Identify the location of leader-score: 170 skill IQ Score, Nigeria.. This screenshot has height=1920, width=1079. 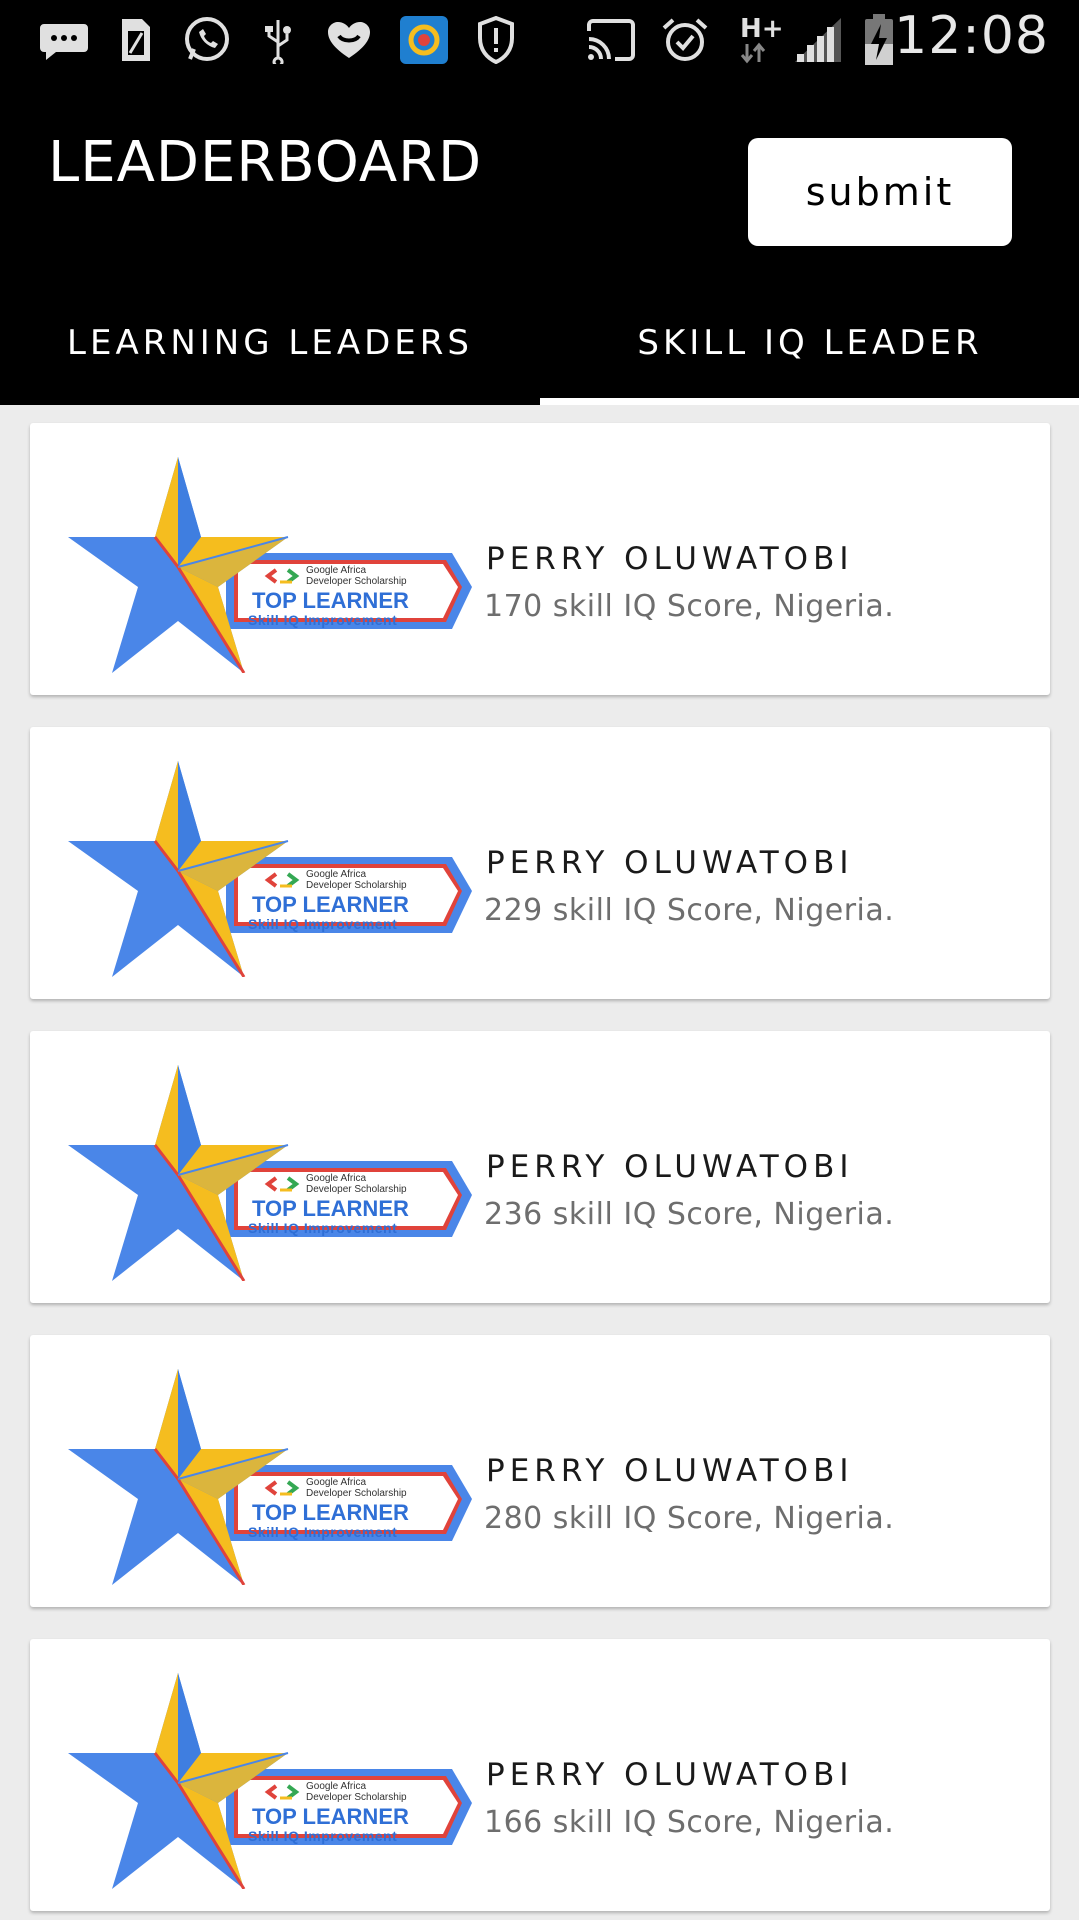
(689, 606).